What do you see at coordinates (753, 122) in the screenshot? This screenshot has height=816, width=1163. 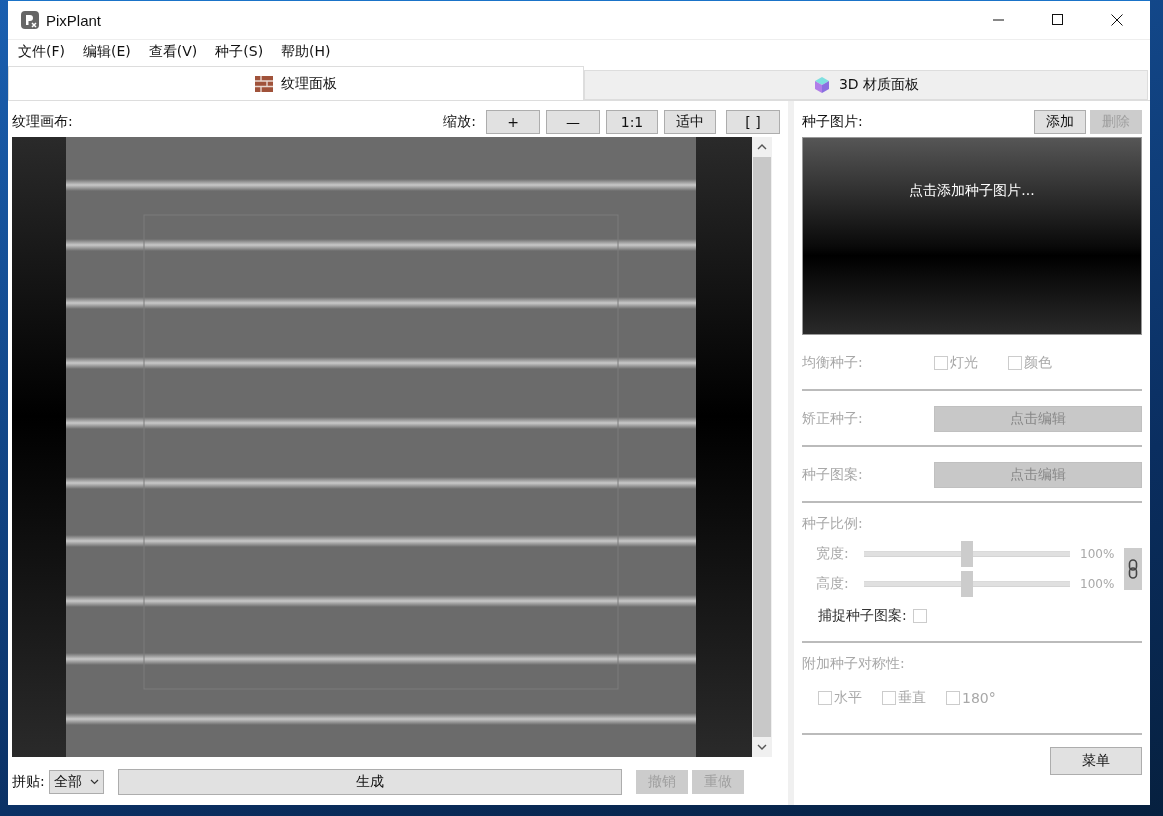 I see `zoom-button: [ ]` at bounding box center [753, 122].